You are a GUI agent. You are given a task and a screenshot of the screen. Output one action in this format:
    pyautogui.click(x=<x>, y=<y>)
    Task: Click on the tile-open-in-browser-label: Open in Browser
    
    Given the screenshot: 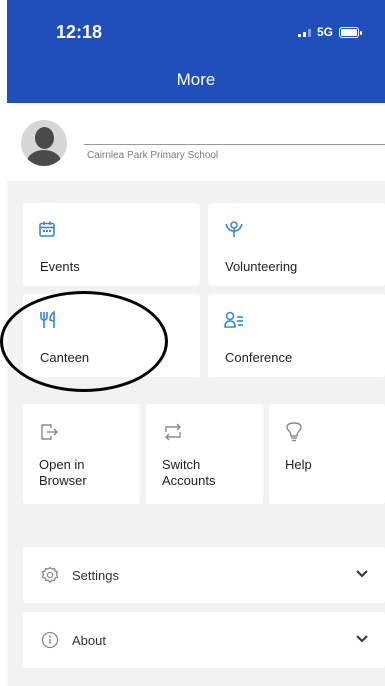 What is the action you would take?
    pyautogui.click(x=63, y=472)
    